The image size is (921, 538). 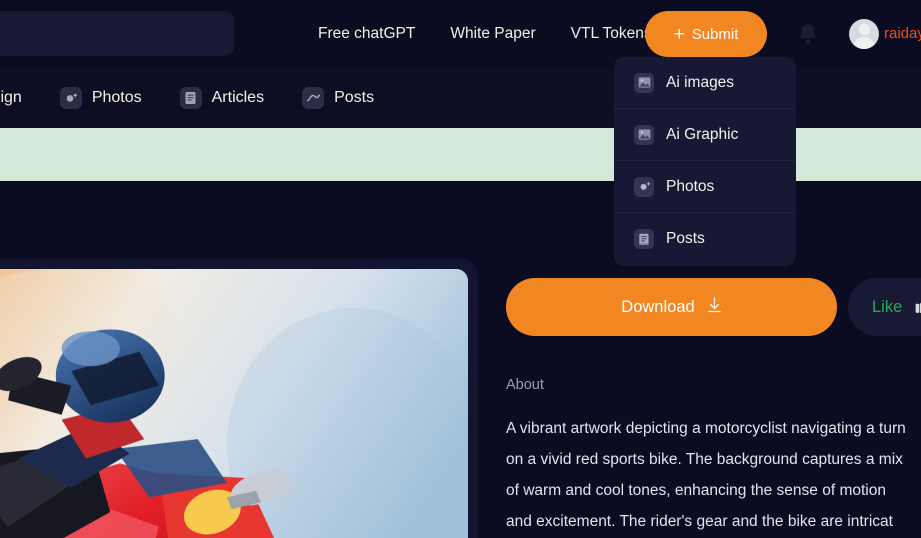 What do you see at coordinates (644, 239) in the screenshot?
I see `posts-document-icon` at bounding box center [644, 239].